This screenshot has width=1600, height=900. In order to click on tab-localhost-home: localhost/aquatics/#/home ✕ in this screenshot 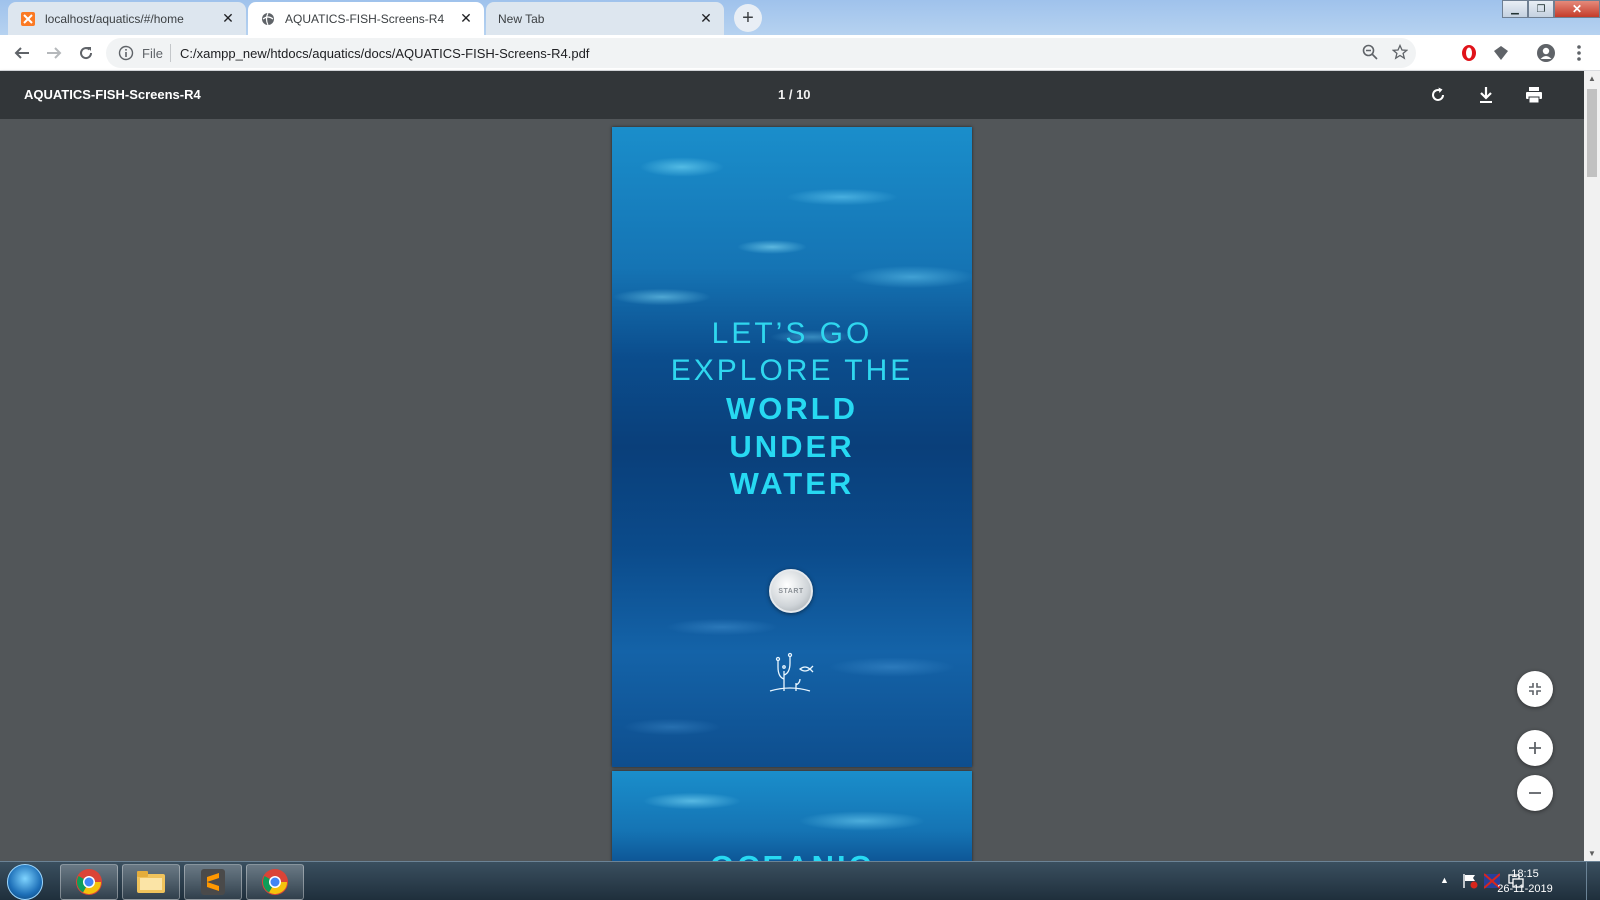, I will do `click(127, 18)`.